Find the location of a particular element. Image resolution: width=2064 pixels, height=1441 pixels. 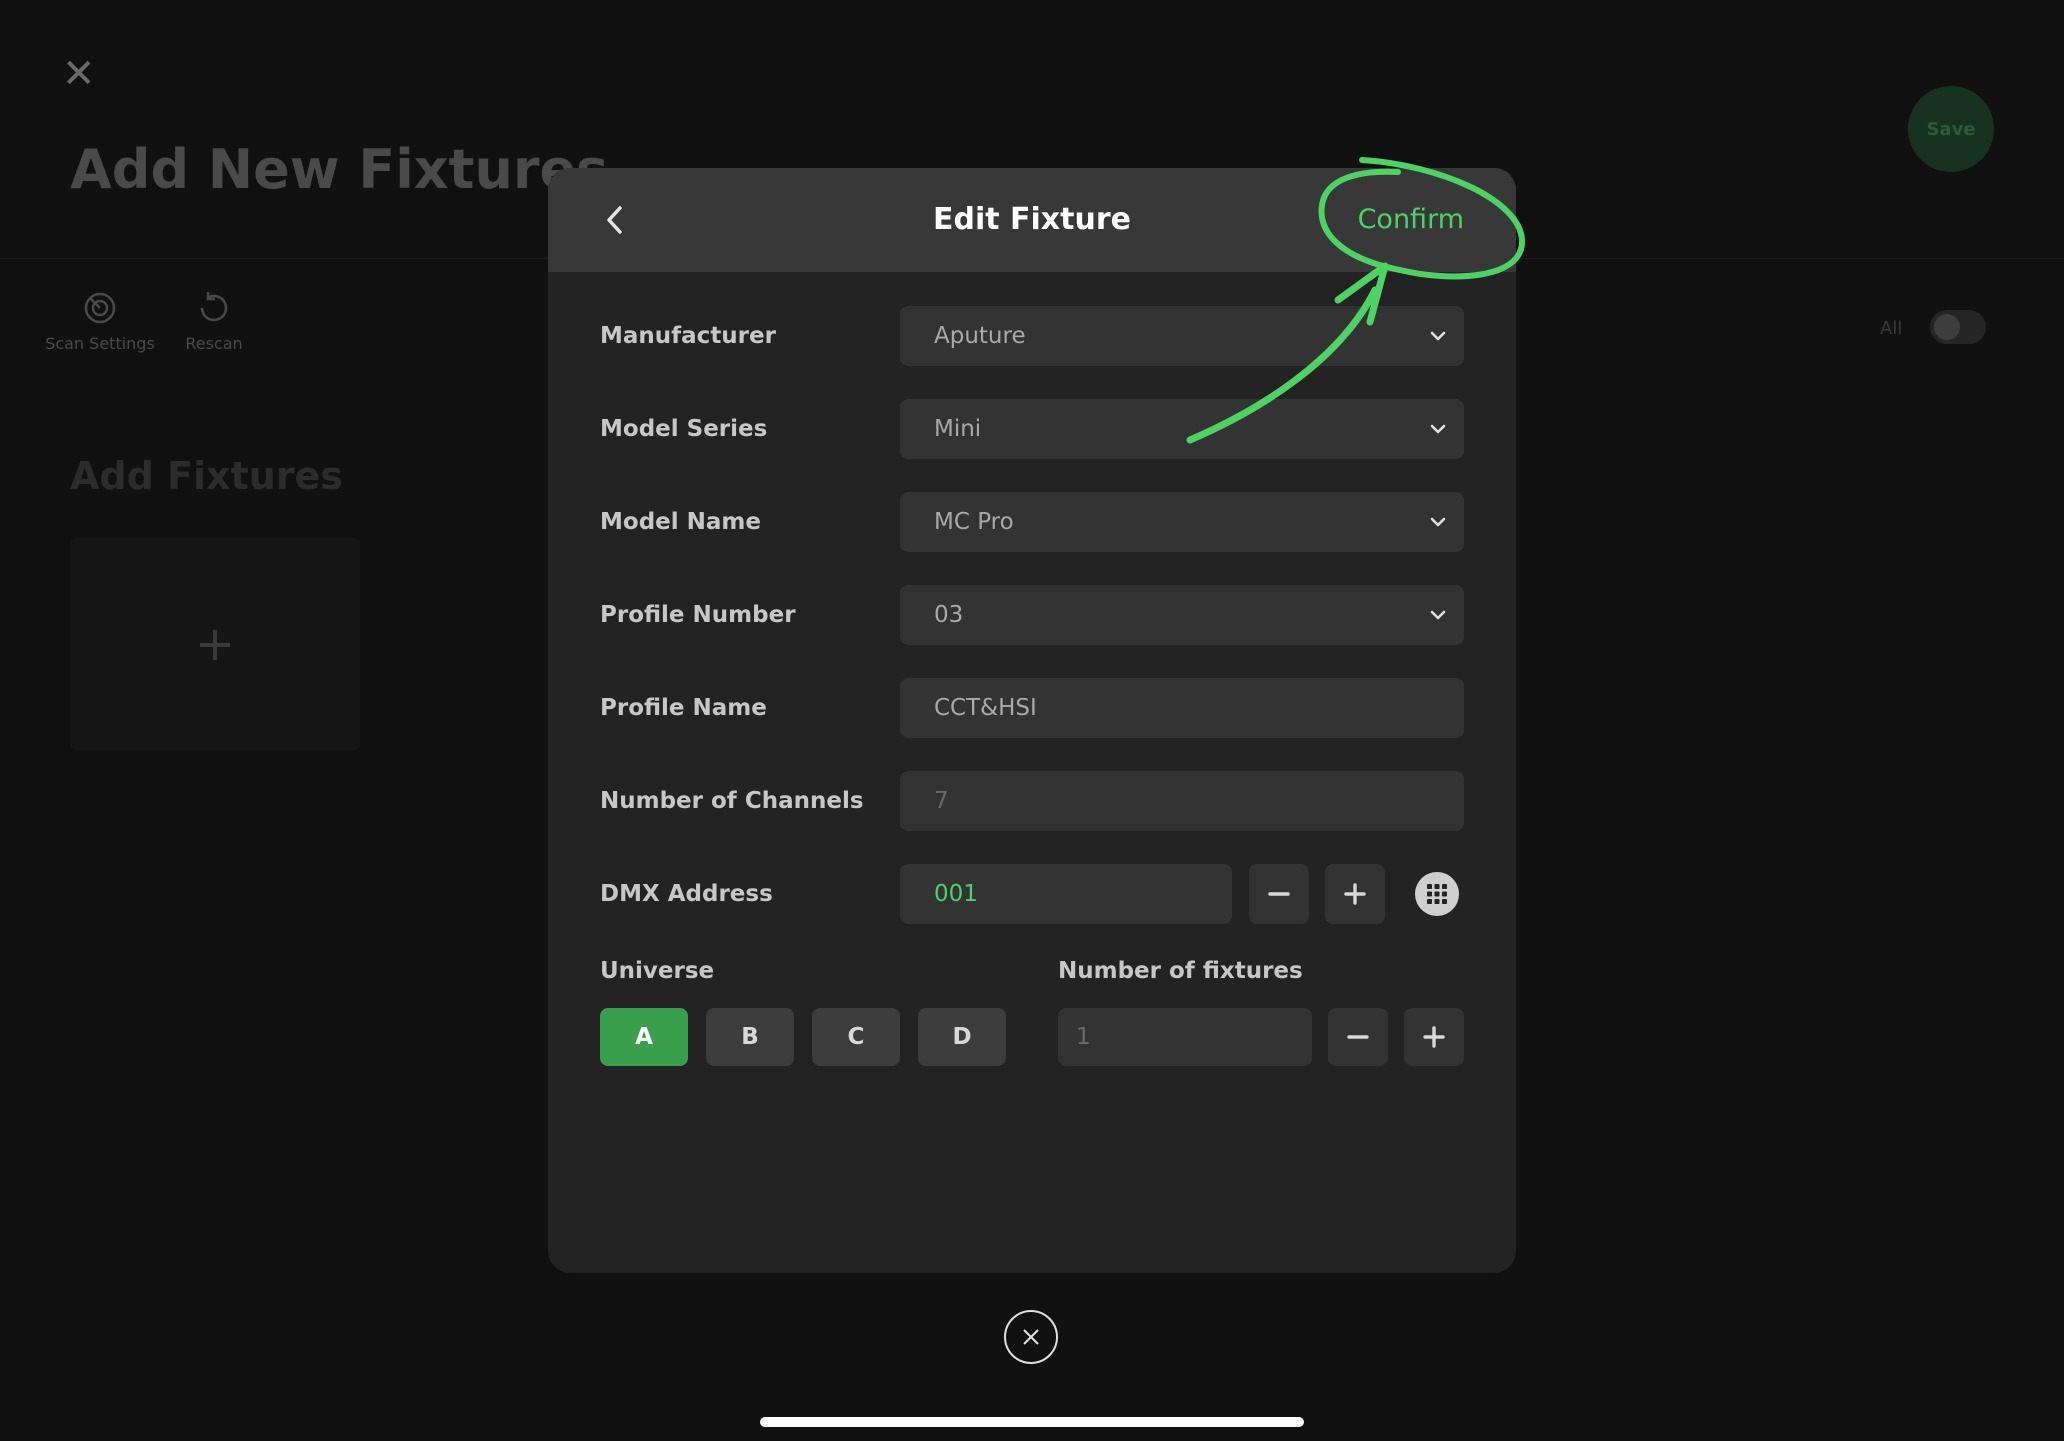

model-series-row: Model Series Mini is located at coordinates (1032, 429).